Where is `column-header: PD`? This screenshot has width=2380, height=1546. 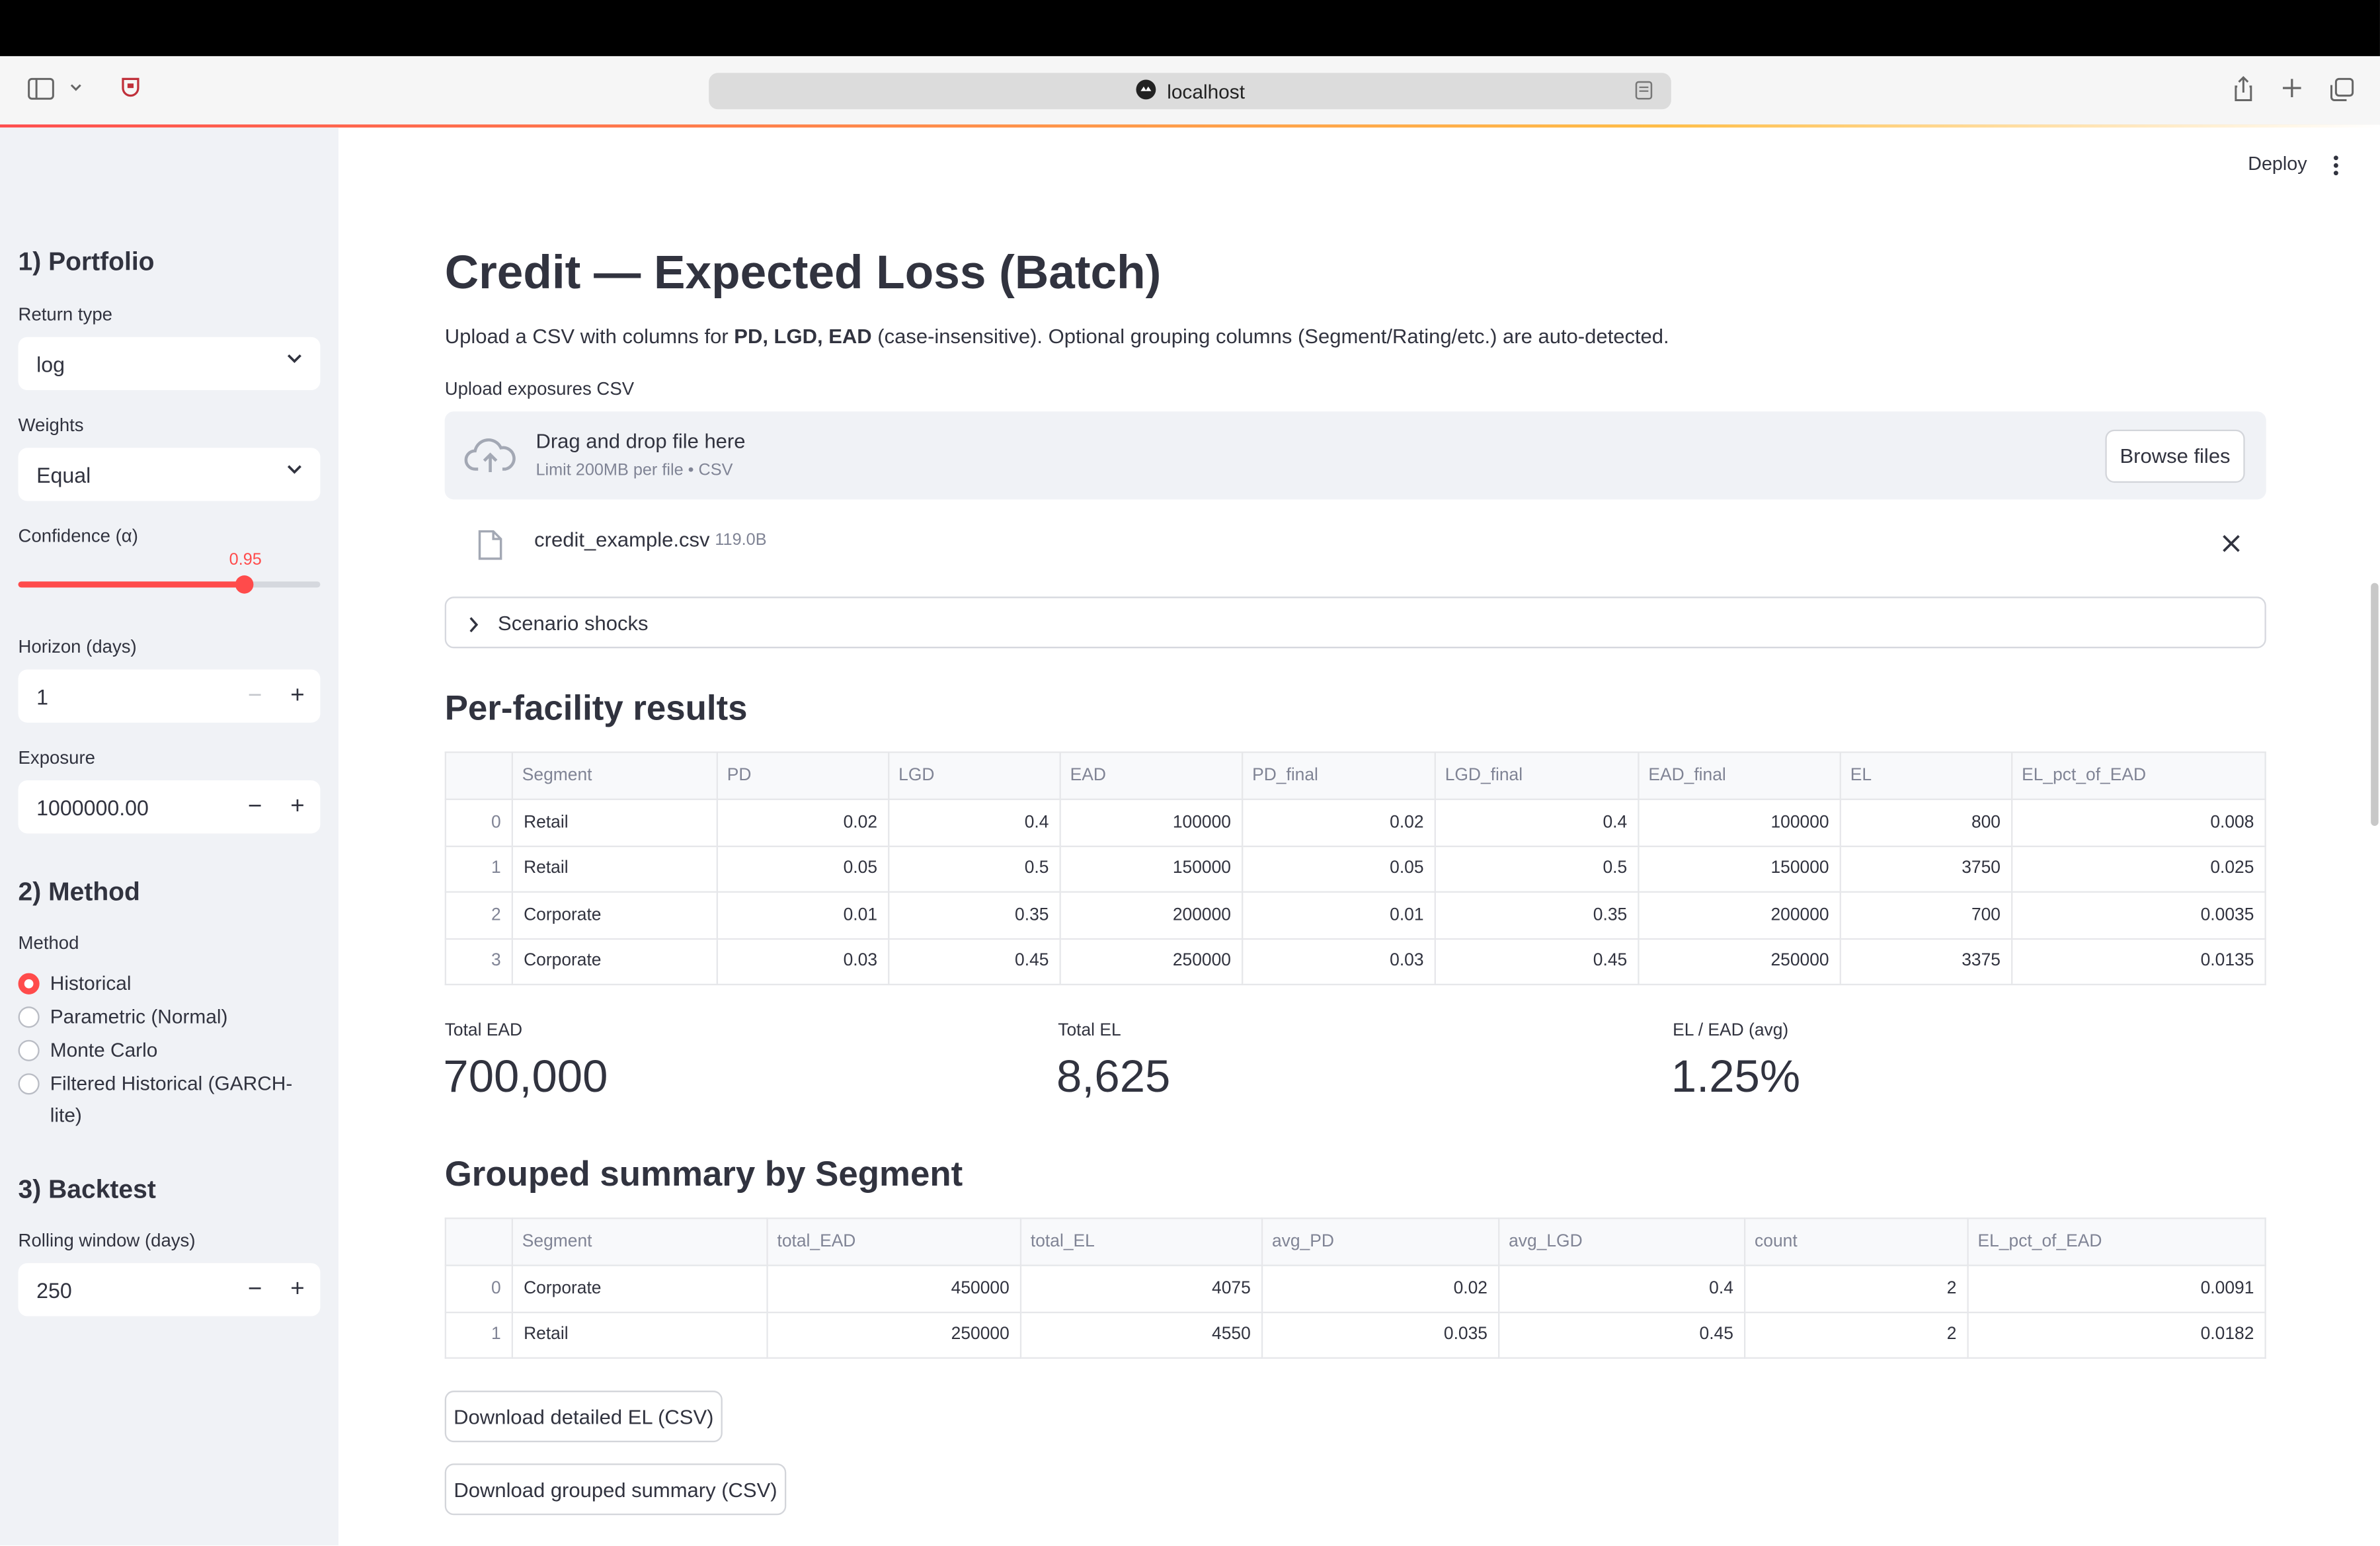 column-header: PD is located at coordinates (803, 775).